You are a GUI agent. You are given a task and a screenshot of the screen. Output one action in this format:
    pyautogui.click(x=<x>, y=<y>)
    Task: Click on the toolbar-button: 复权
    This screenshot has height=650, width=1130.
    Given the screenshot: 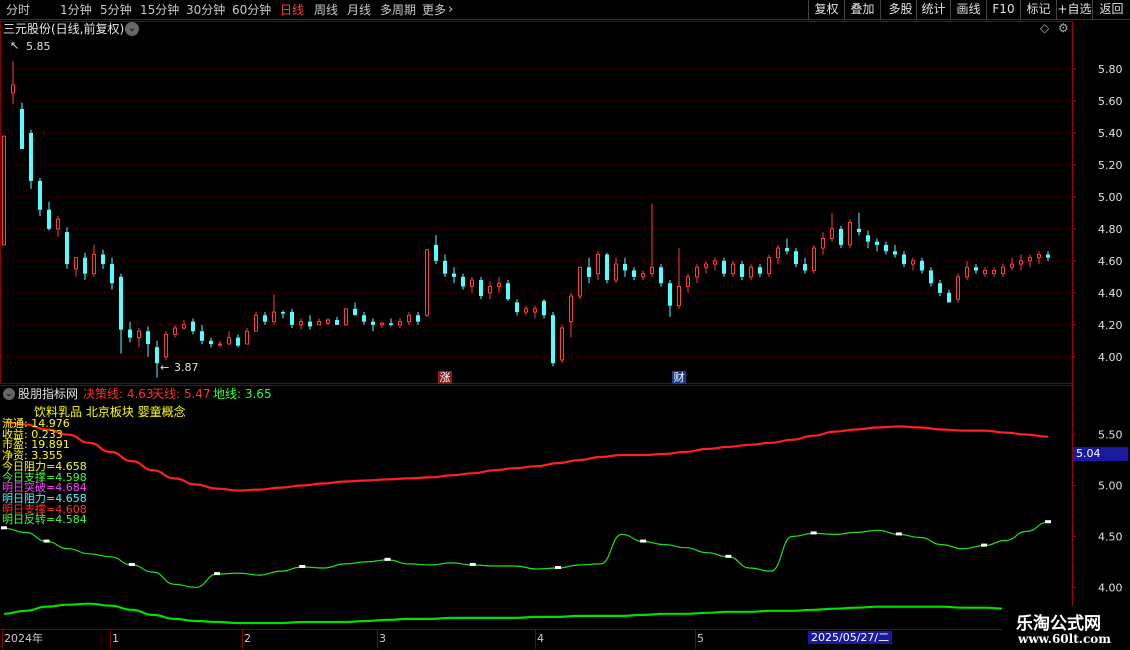 What is the action you would take?
    pyautogui.click(x=826, y=10)
    